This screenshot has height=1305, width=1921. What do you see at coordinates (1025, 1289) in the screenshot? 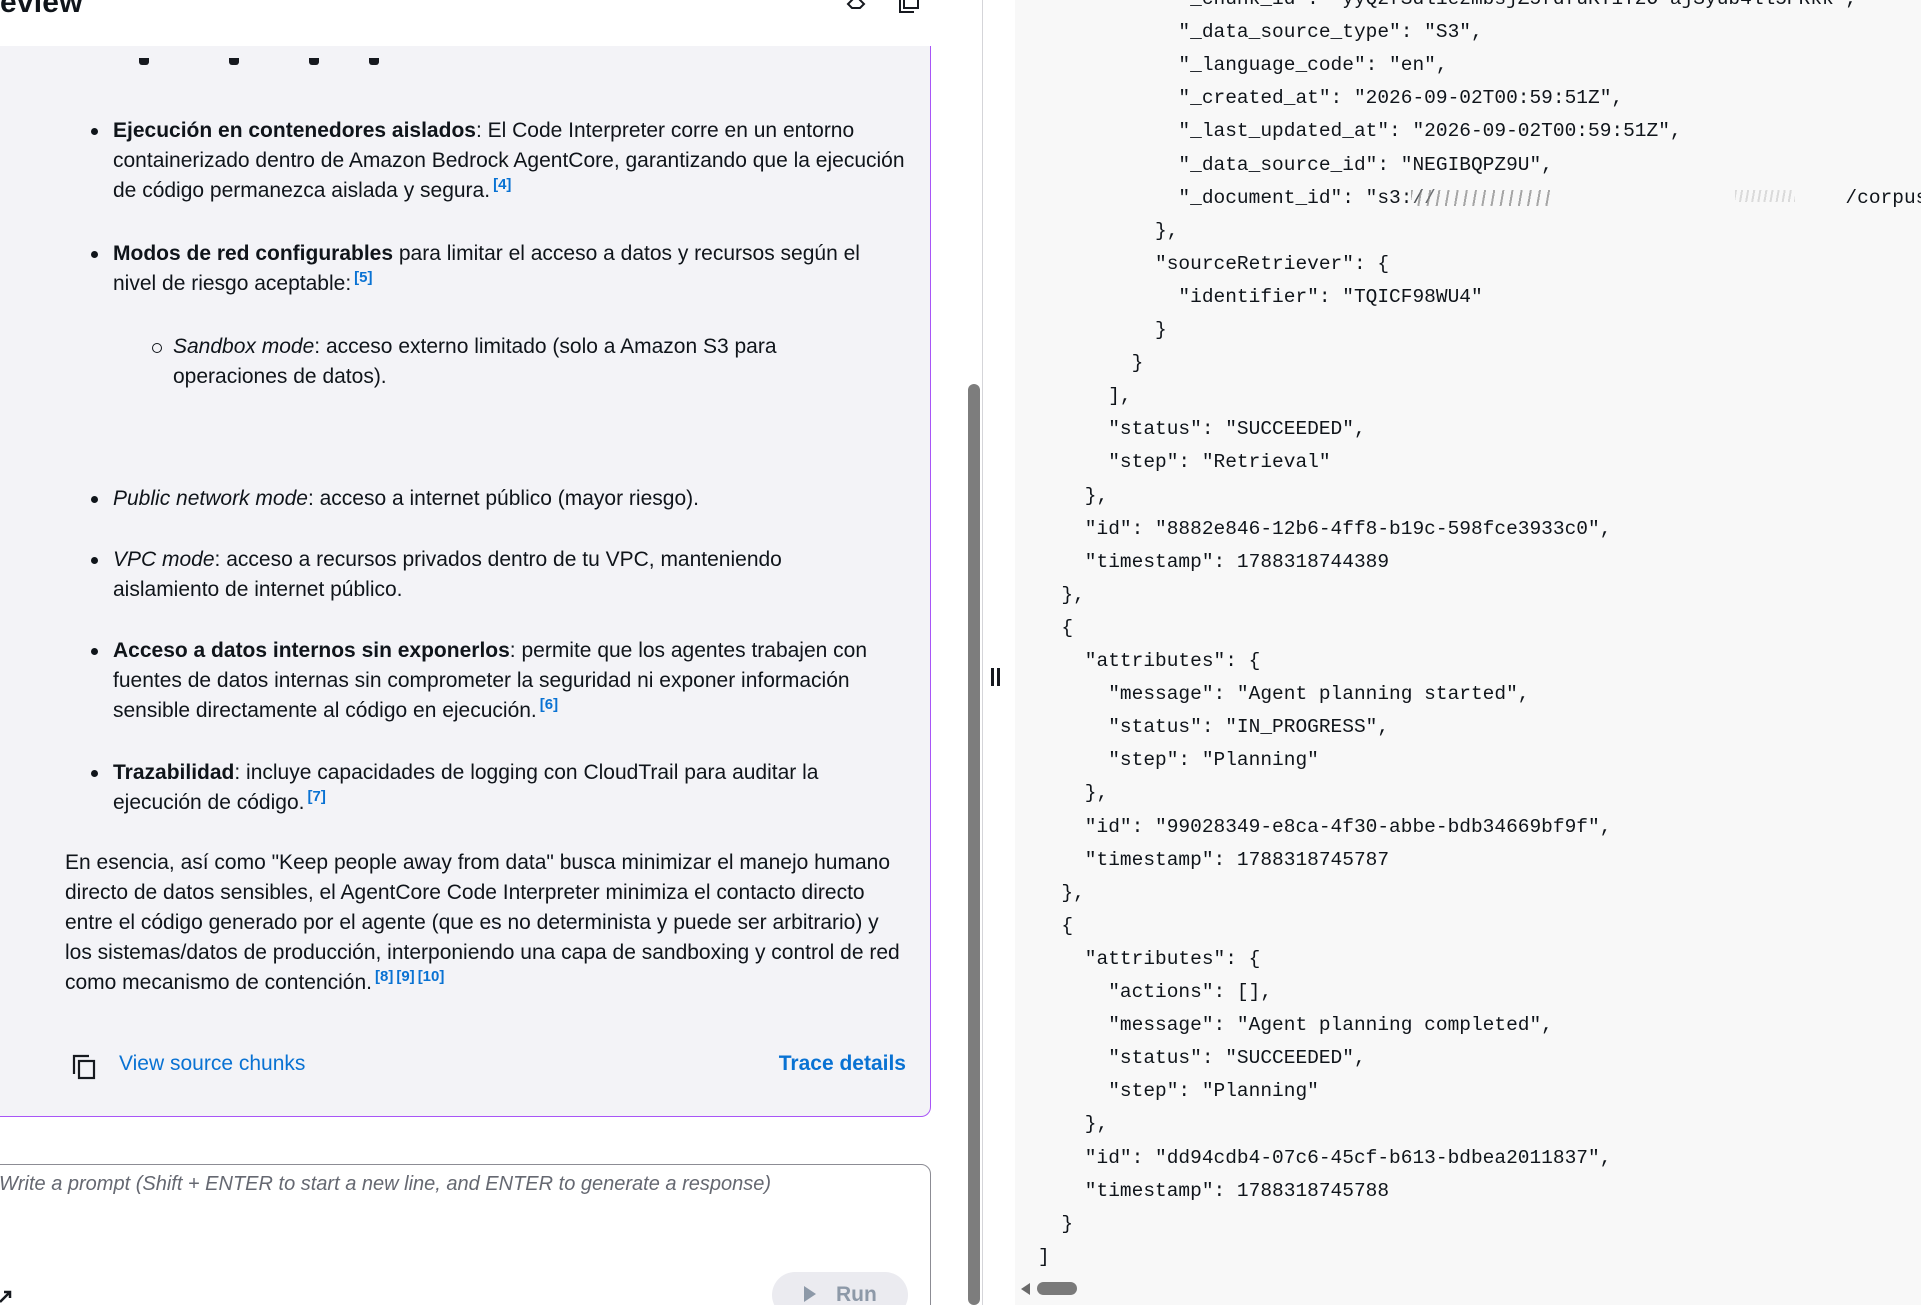
I see `scroll-left-arrow-icon` at bounding box center [1025, 1289].